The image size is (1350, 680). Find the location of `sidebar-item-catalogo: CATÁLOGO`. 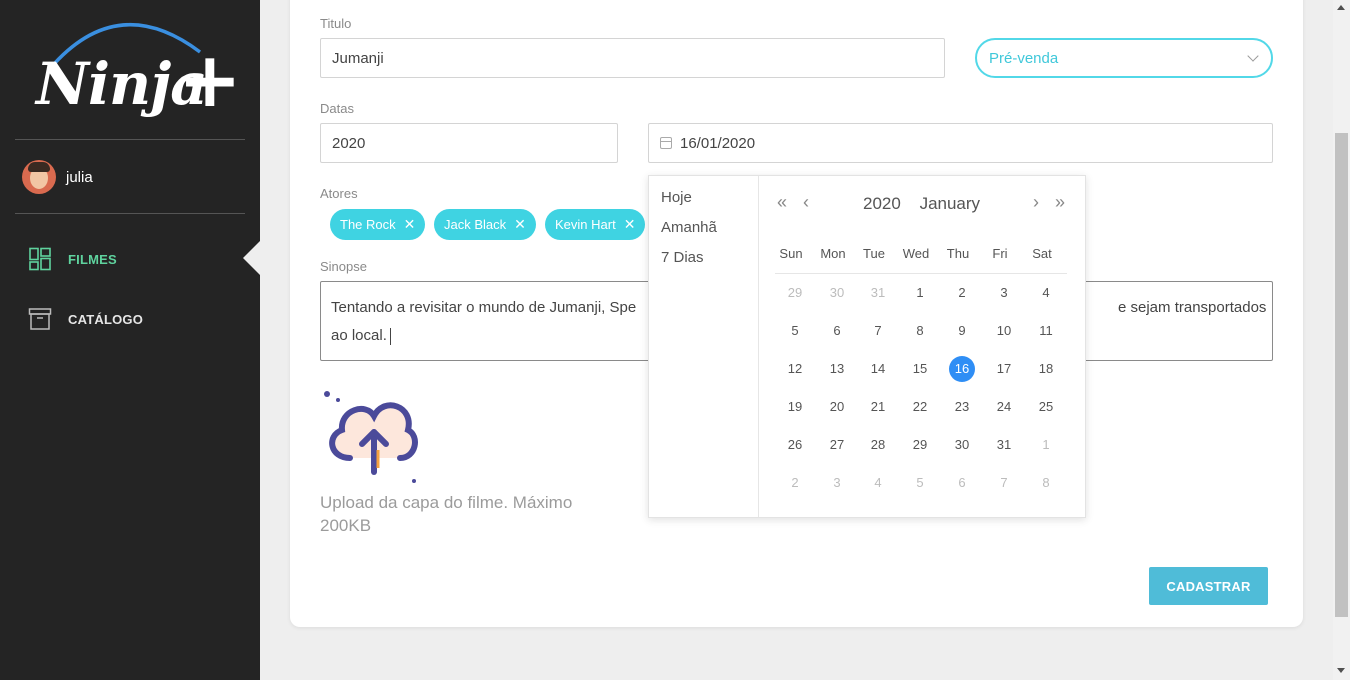

sidebar-item-catalogo: CATÁLOGO is located at coordinates (85, 319).